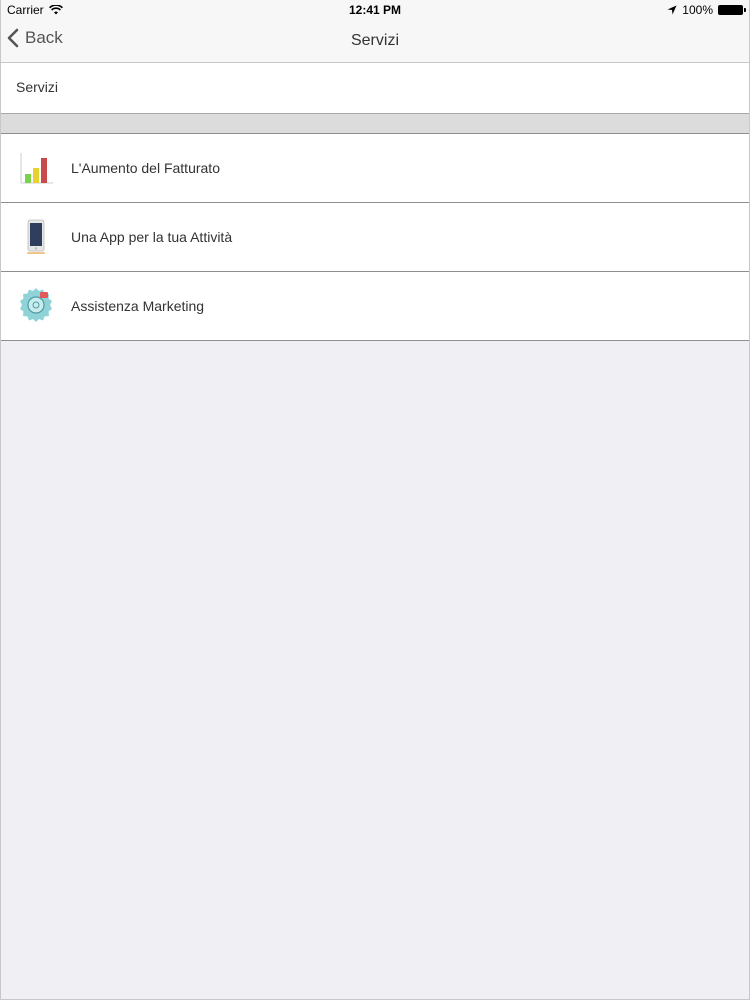 This screenshot has width=750, height=1000. I want to click on battery-icon, so click(732, 10).